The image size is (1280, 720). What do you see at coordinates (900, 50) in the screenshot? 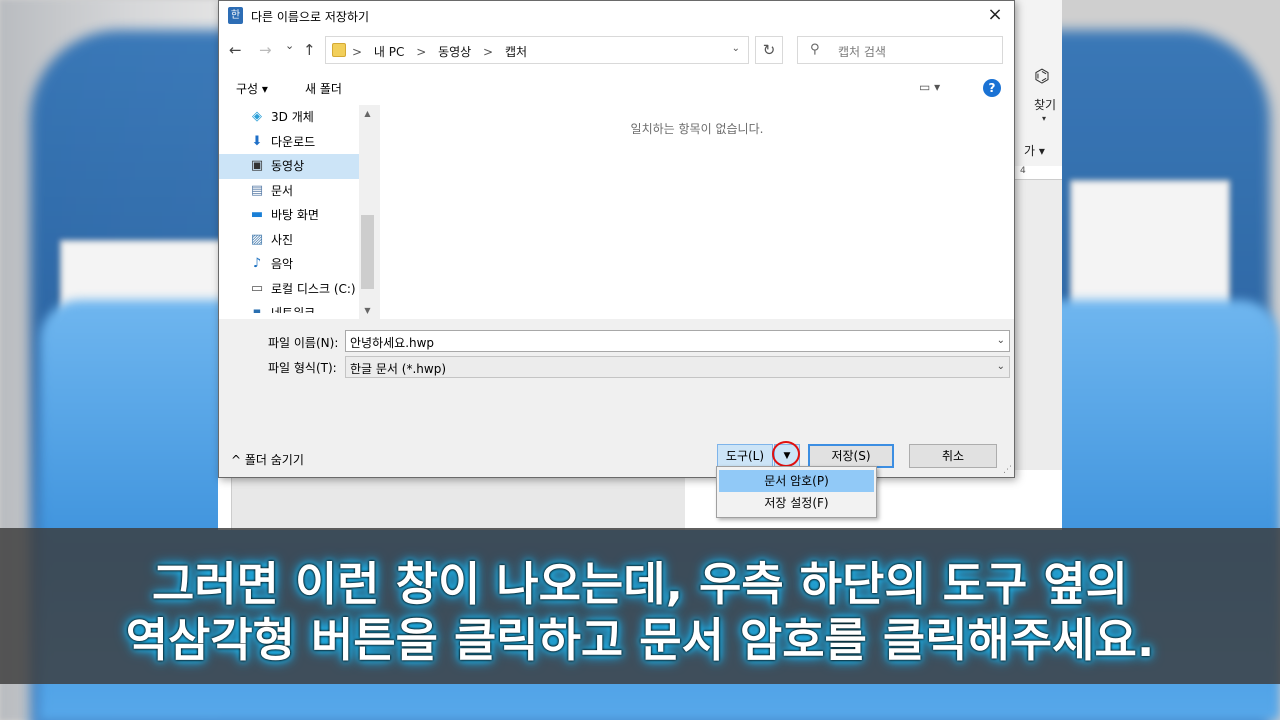
I see `search-input: ⚲ 캡처 검색` at bounding box center [900, 50].